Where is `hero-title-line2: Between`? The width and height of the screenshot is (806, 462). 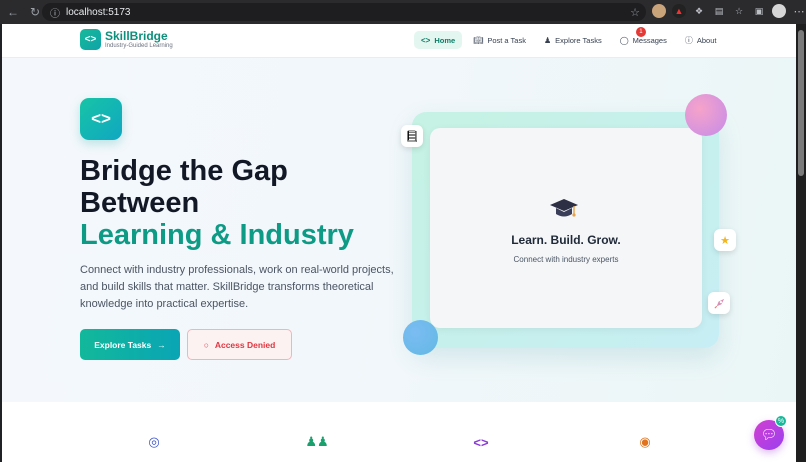
hero-title-line2: Between is located at coordinates (140, 203).